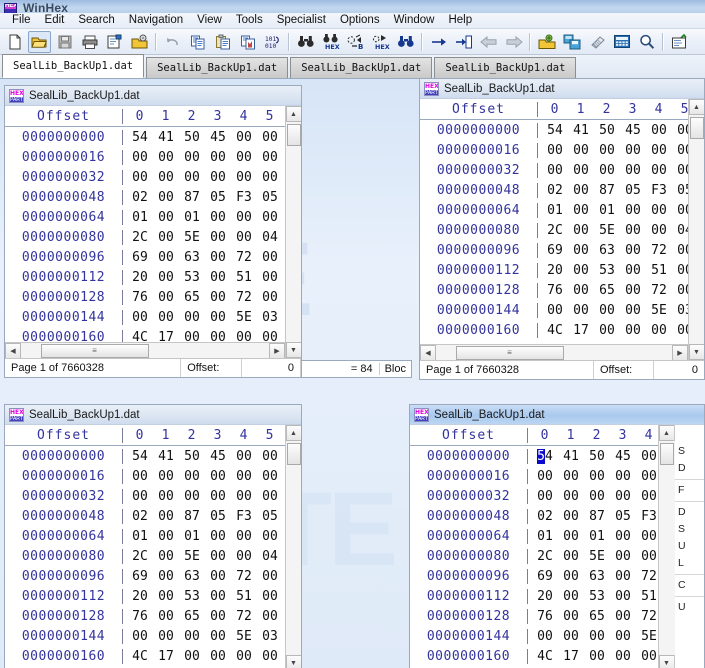 Image resolution: width=705 pixels, height=668 pixels. I want to click on hex-byte: 45, so click(218, 137).